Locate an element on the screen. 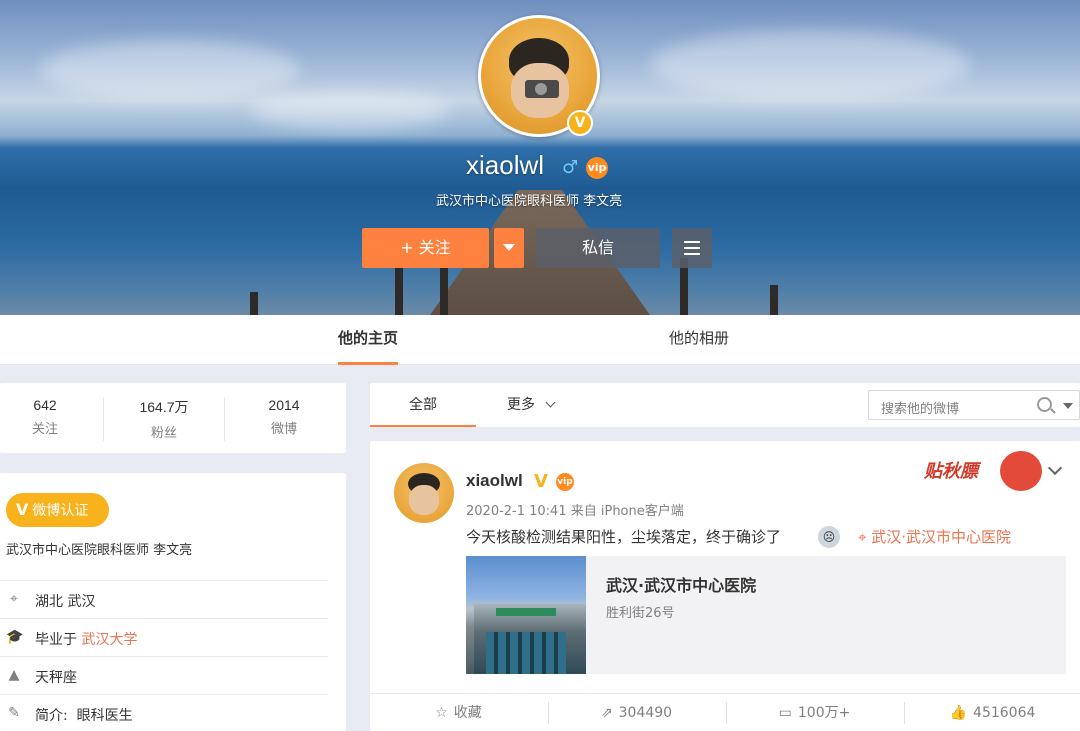 The height and width of the screenshot is (731, 1080). location-card-address: 胜利街26号 is located at coordinates (640, 613).